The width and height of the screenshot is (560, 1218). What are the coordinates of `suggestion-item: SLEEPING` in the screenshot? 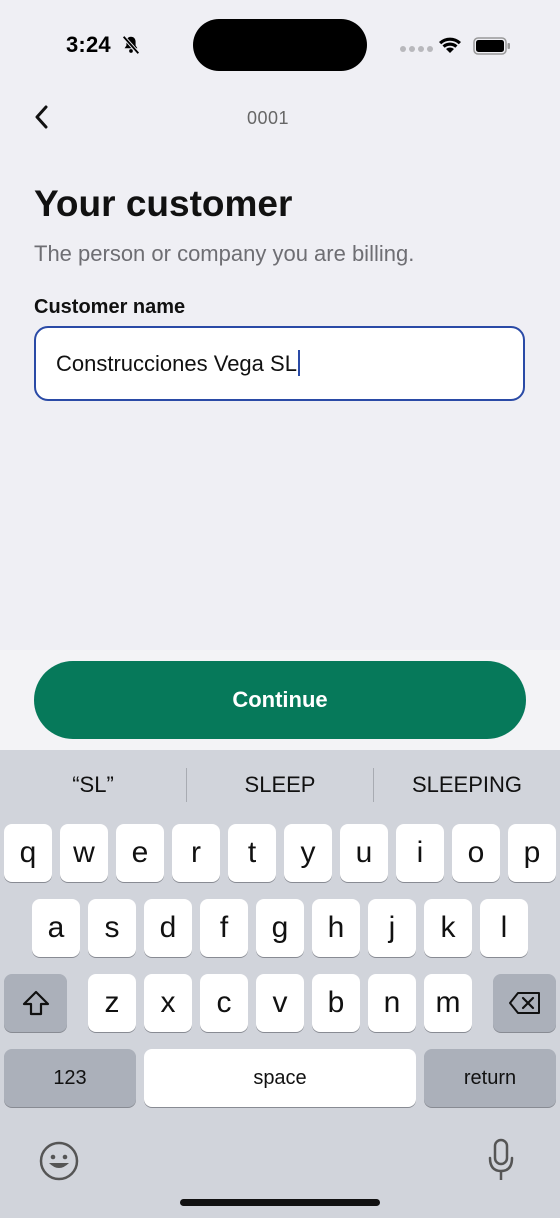 It's located at (467, 785).